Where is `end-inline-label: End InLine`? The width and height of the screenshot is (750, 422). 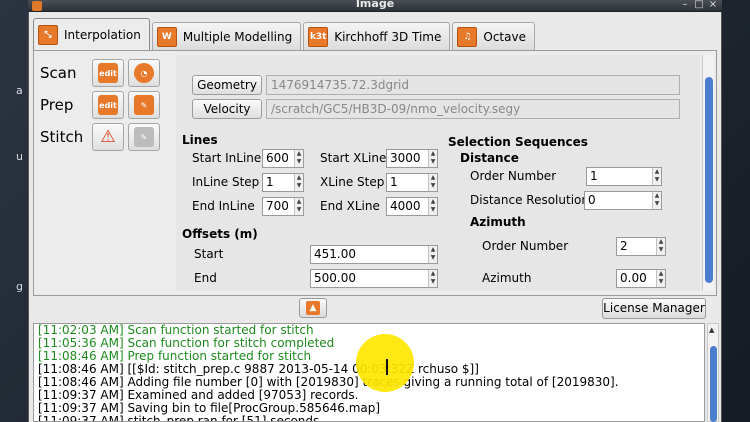 end-inline-label: End InLine is located at coordinates (223, 206).